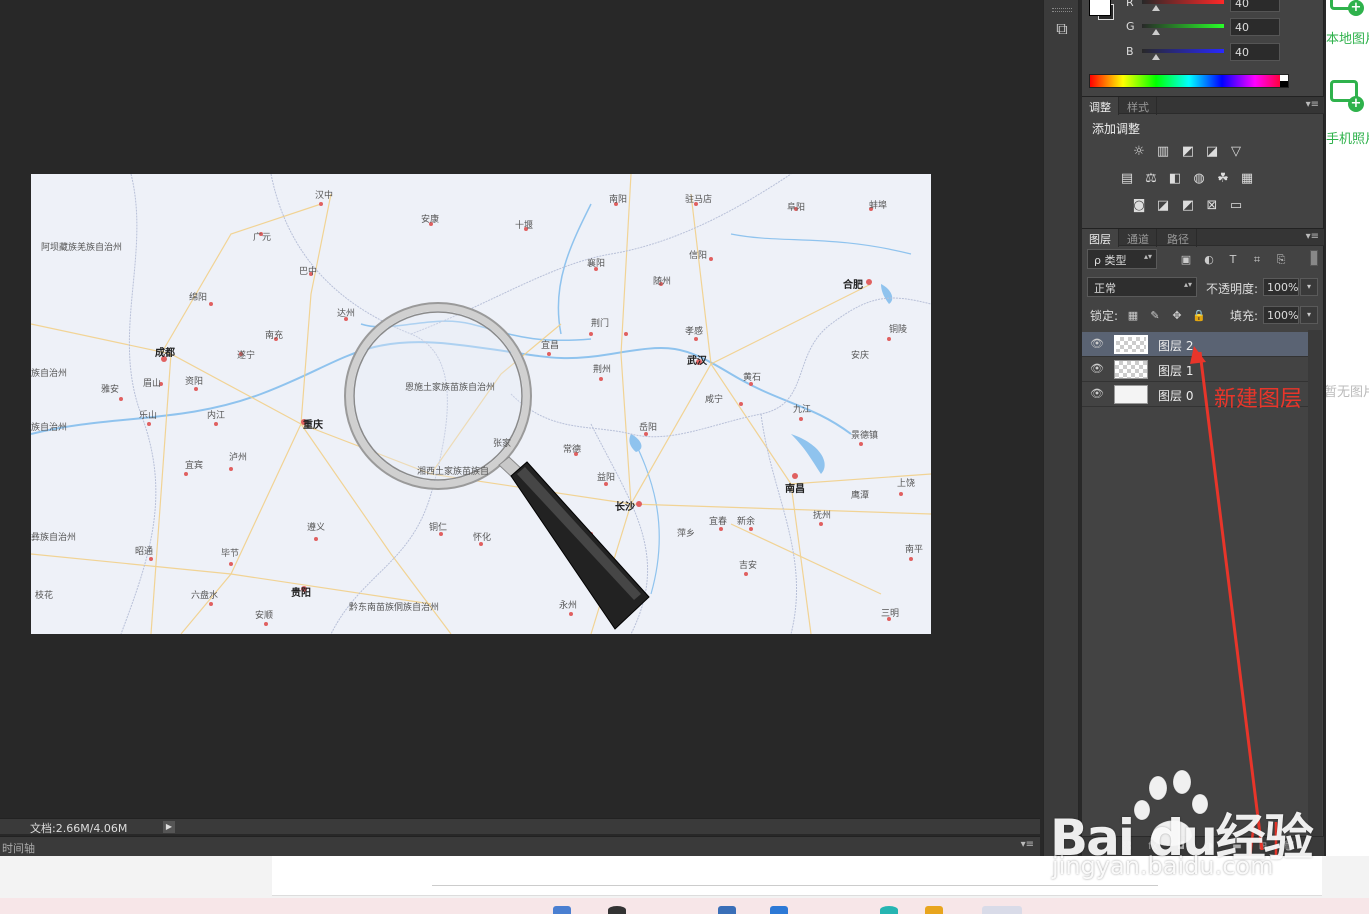 The height and width of the screenshot is (914, 1369). What do you see at coordinates (686, 534) in the screenshot?
I see `map-label: 萍乡` at bounding box center [686, 534].